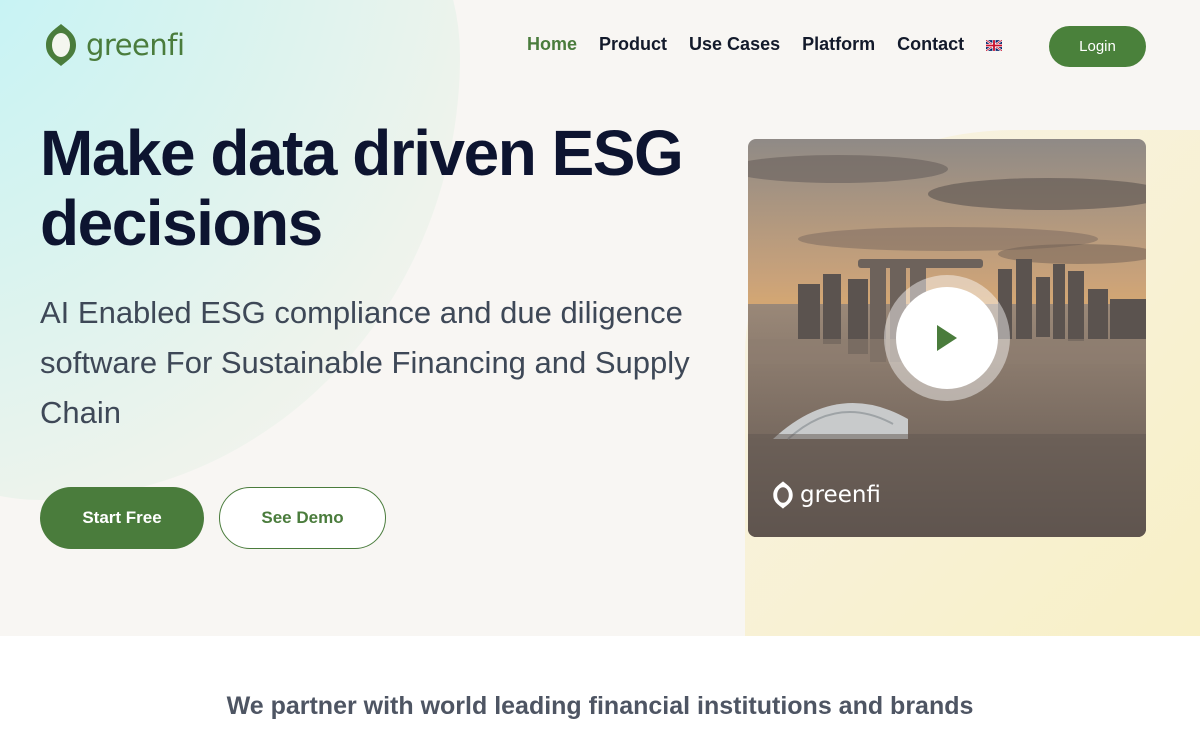  I want to click on nav-link-product: Product, so click(633, 44).